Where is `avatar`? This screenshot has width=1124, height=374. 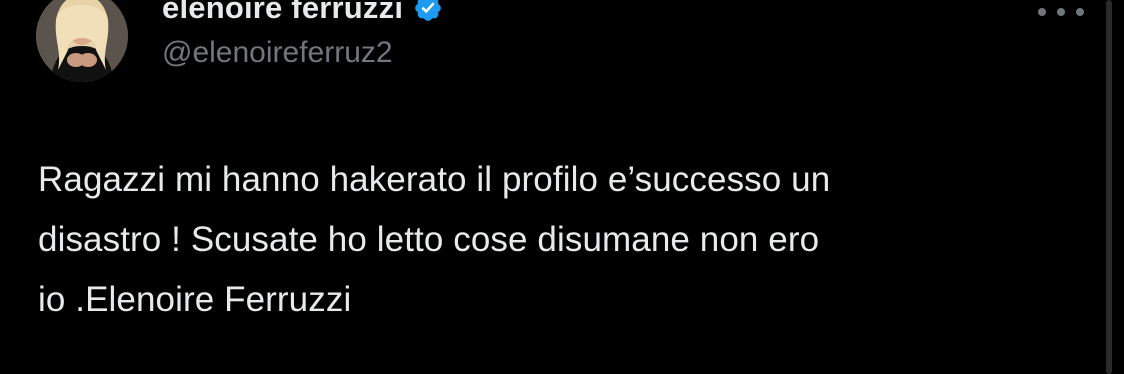
avatar is located at coordinates (82, 41).